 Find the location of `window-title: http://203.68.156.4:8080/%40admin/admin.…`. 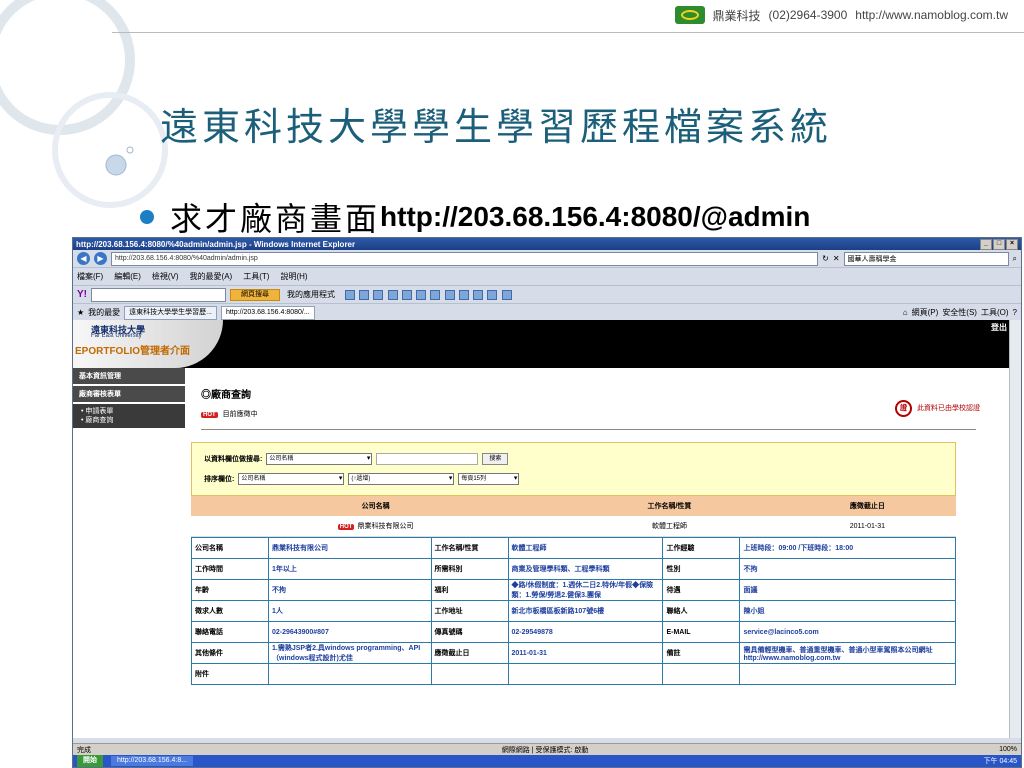

window-title: http://203.68.156.4:8080/%40admin/admin.… is located at coordinates (216, 244).